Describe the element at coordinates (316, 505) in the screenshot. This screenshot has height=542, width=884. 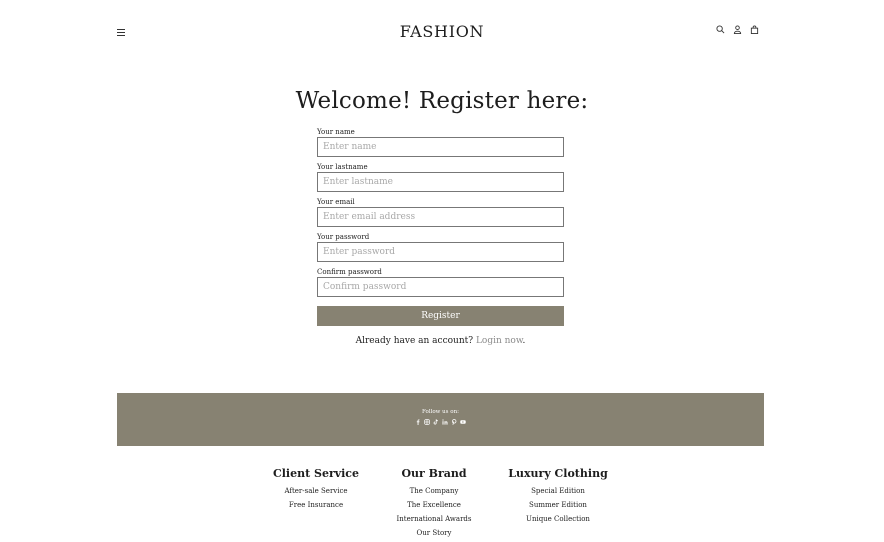
I see `footer-link: Free Insurance` at that location.